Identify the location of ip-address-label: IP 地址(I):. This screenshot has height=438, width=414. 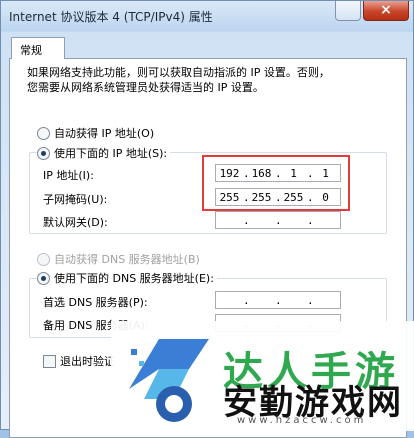
(68, 175).